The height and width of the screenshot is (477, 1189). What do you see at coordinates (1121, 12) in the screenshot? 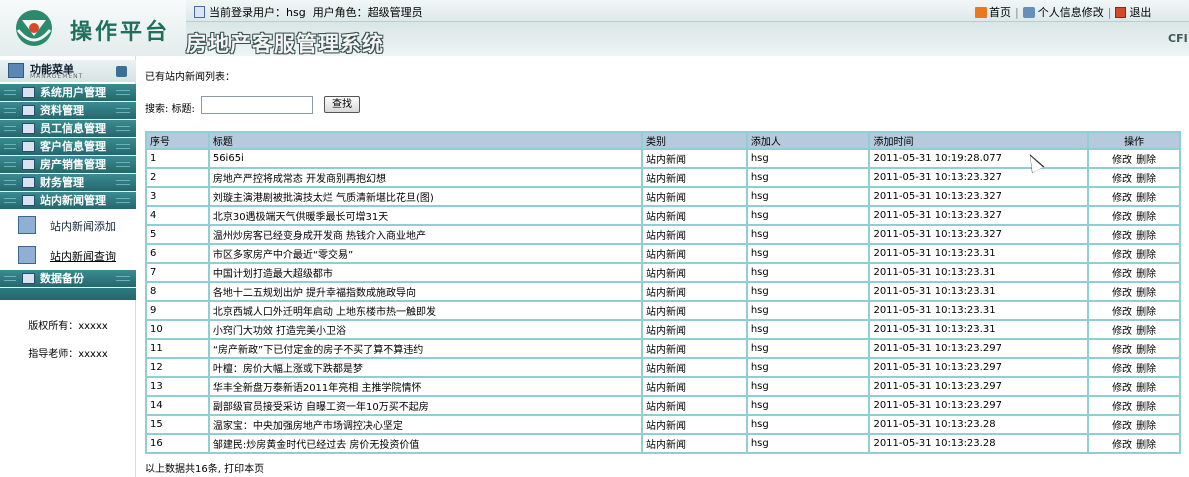
I see `logout-icon` at bounding box center [1121, 12].